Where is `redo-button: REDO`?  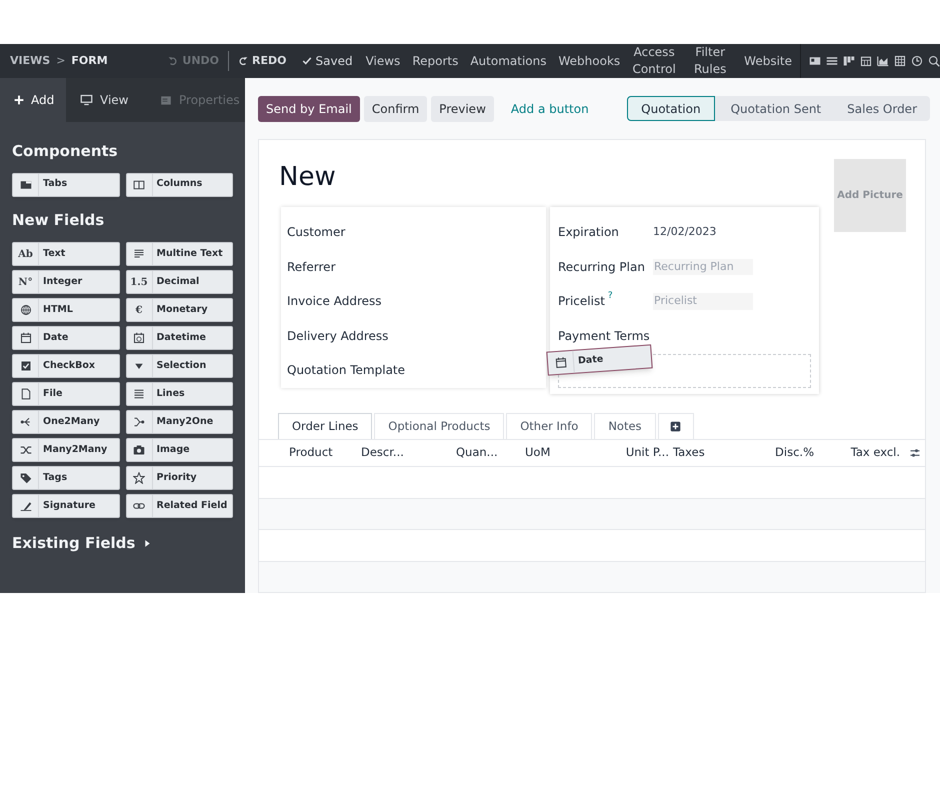
redo-button: REDO is located at coordinates (262, 61).